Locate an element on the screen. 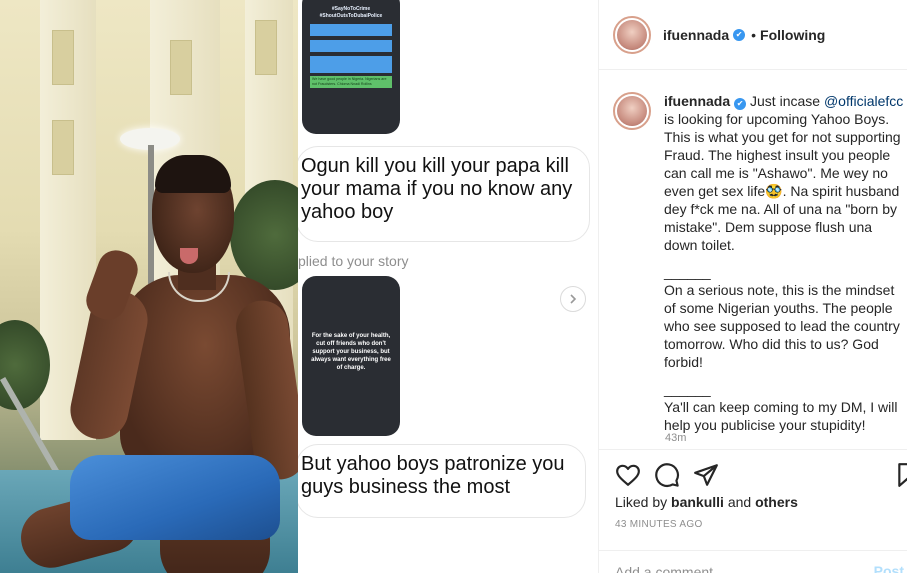  share-icon is located at coordinates (706, 475).